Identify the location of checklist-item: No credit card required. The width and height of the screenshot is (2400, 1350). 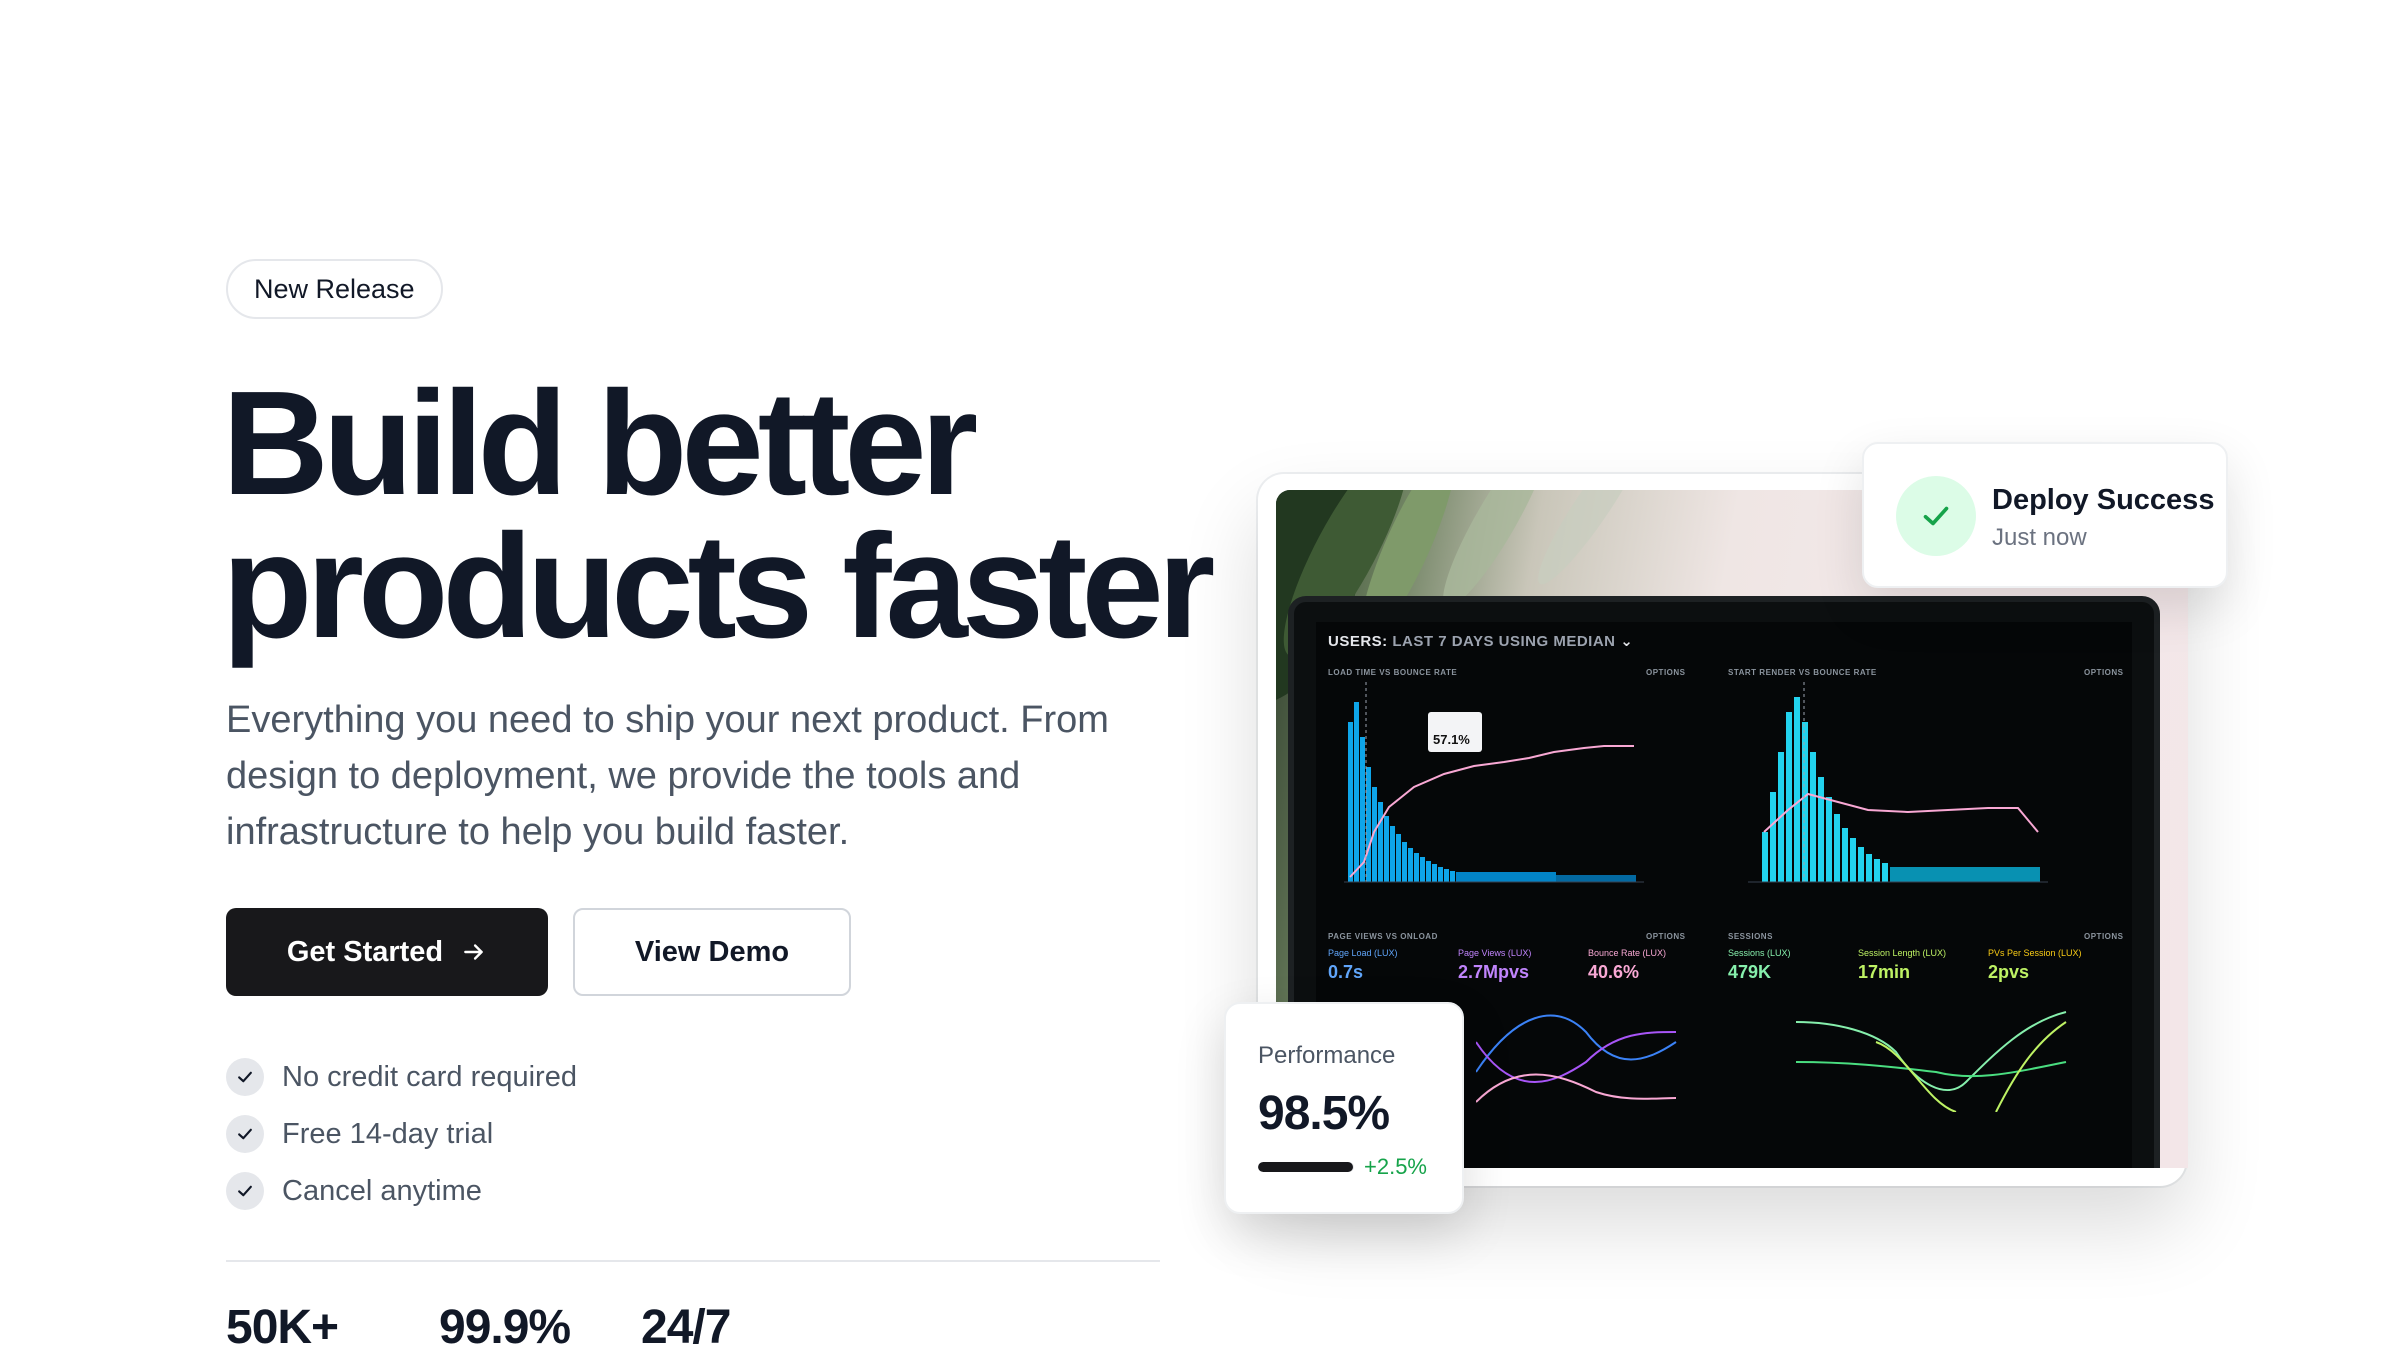
(401, 1077).